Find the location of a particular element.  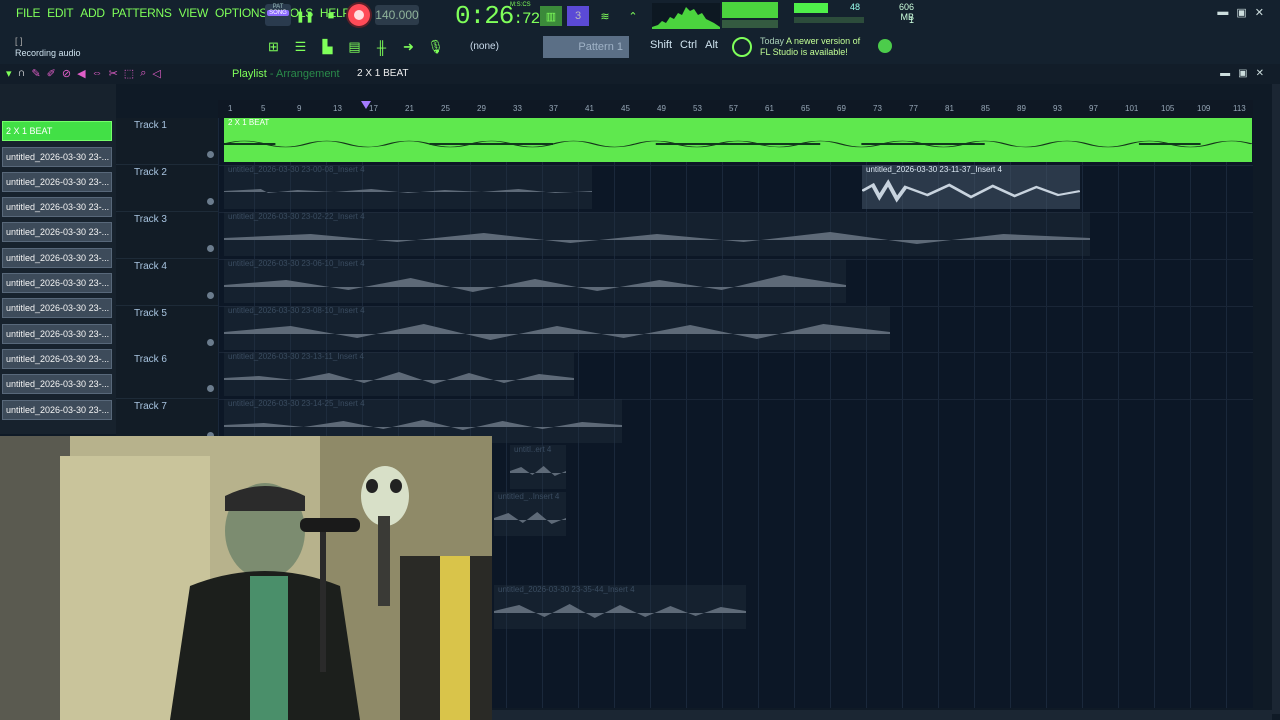

bar-number: 73 is located at coordinates (877, 108).